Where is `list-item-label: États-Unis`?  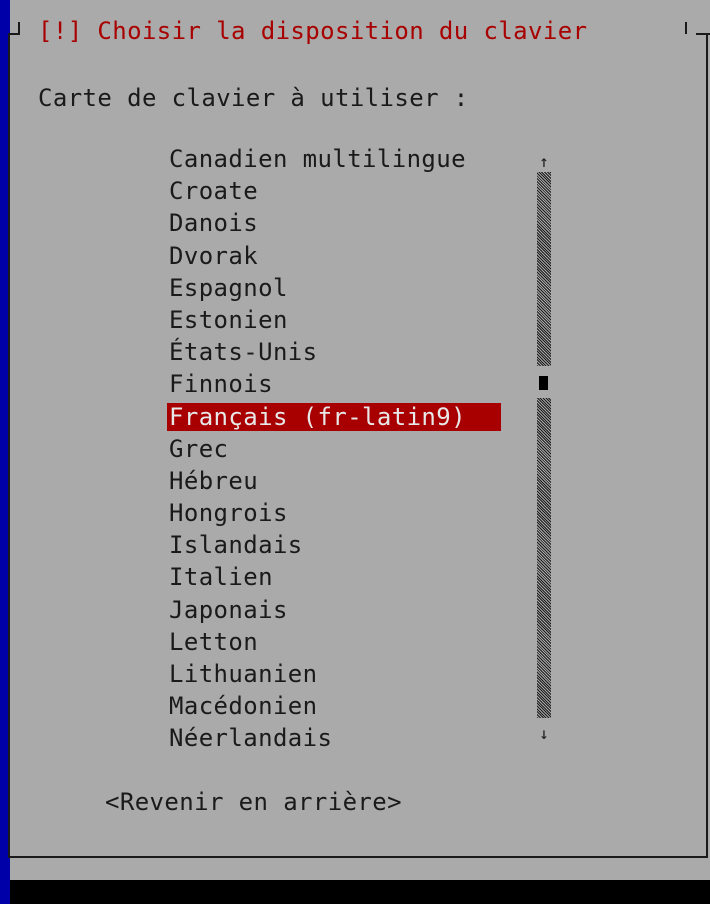 list-item-label: États-Unis is located at coordinates (243, 352).